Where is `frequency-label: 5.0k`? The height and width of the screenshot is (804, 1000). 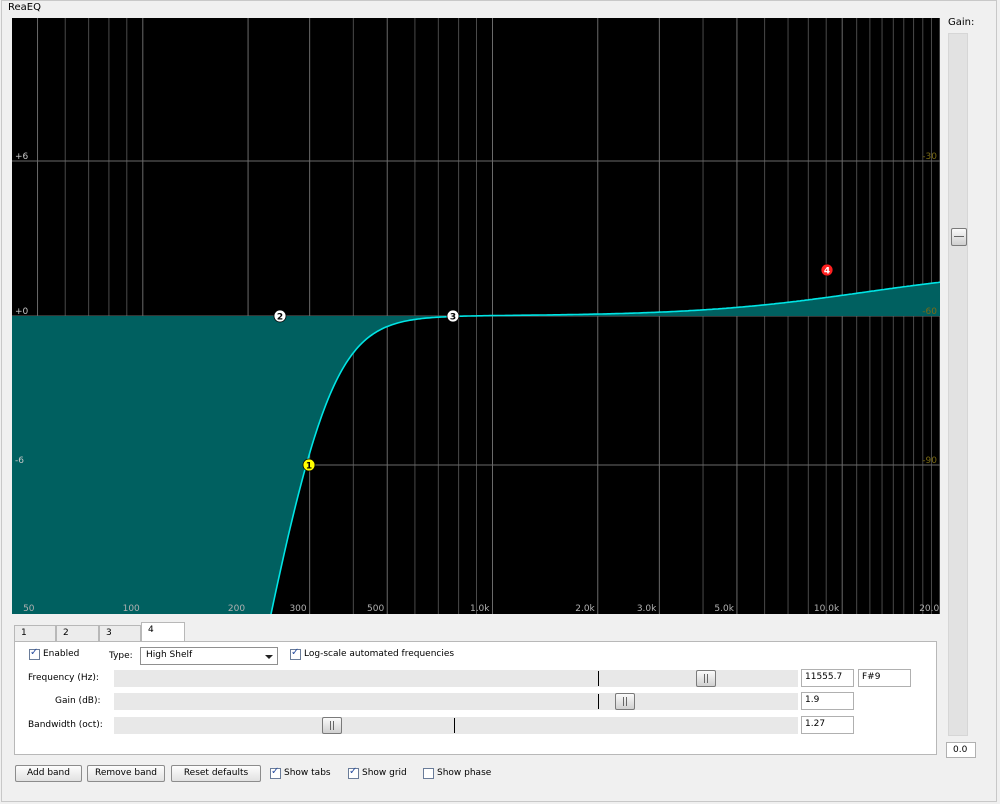 frequency-label: 5.0k is located at coordinates (724, 609).